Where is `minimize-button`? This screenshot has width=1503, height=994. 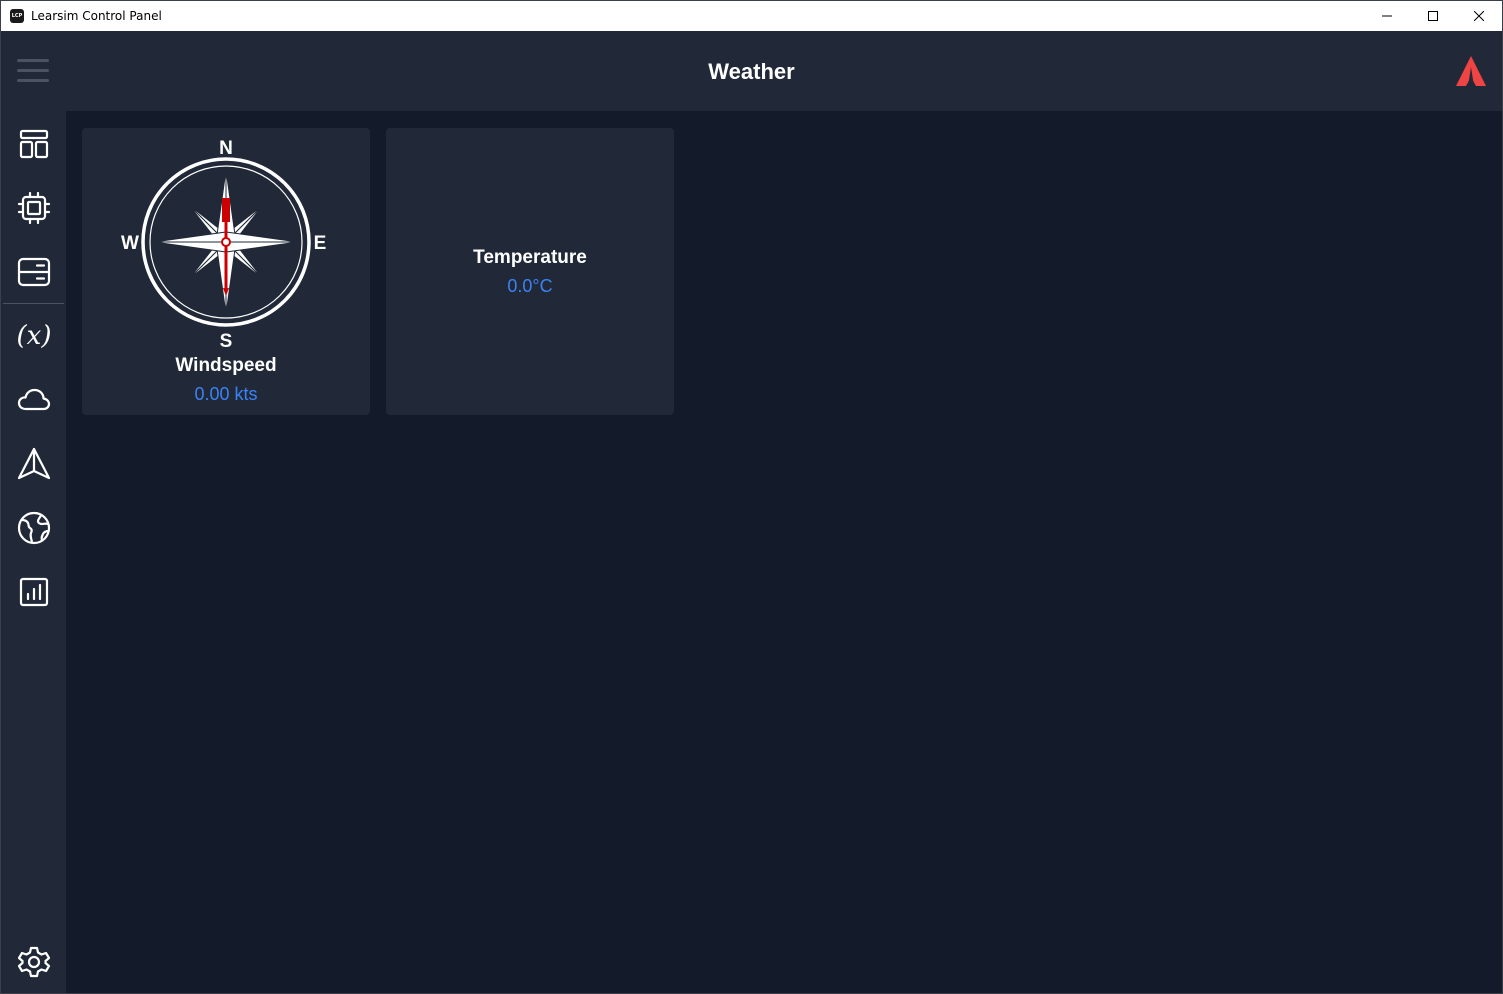
minimize-button is located at coordinates (1387, 16).